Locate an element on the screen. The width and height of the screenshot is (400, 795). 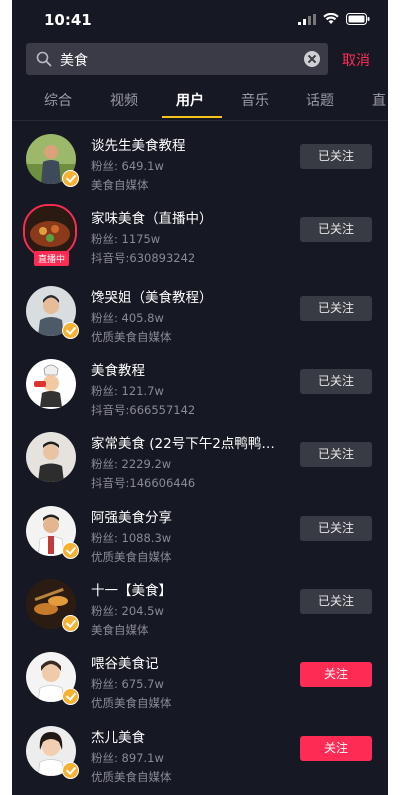
wifi-icon is located at coordinates (331, 18).